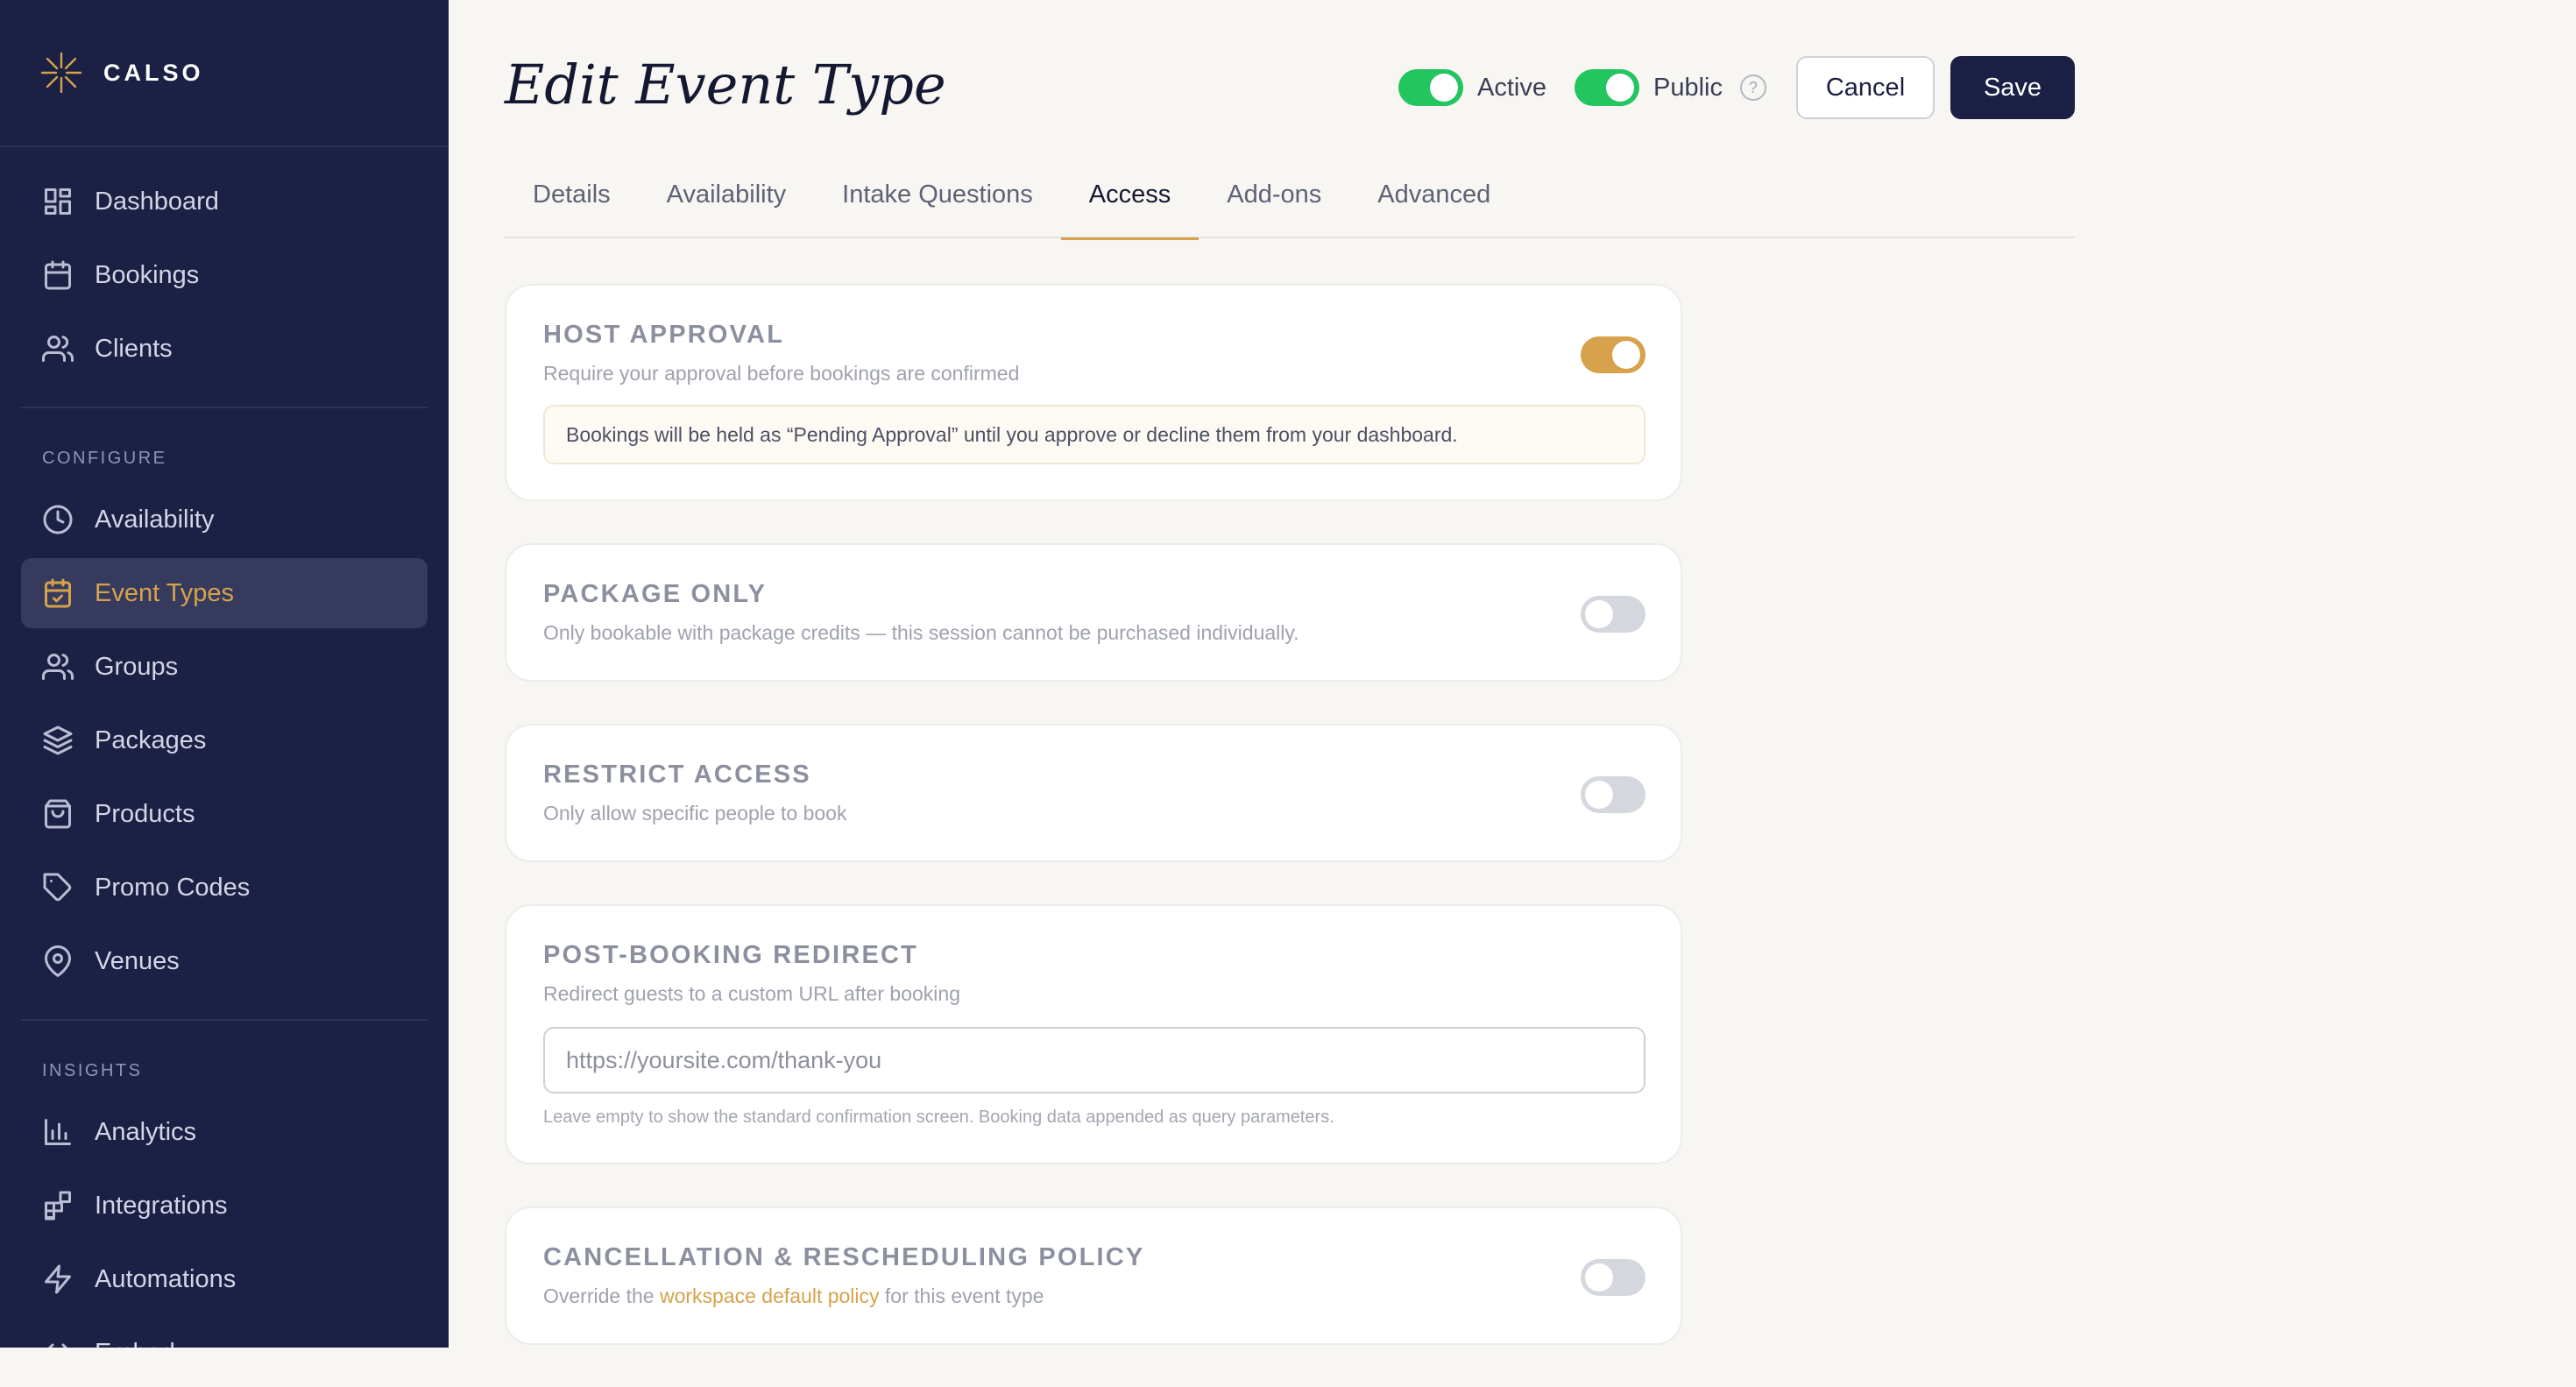  Describe the element at coordinates (173, 887) in the screenshot. I see `sidebar-item-label: Promo Codes` at that location.